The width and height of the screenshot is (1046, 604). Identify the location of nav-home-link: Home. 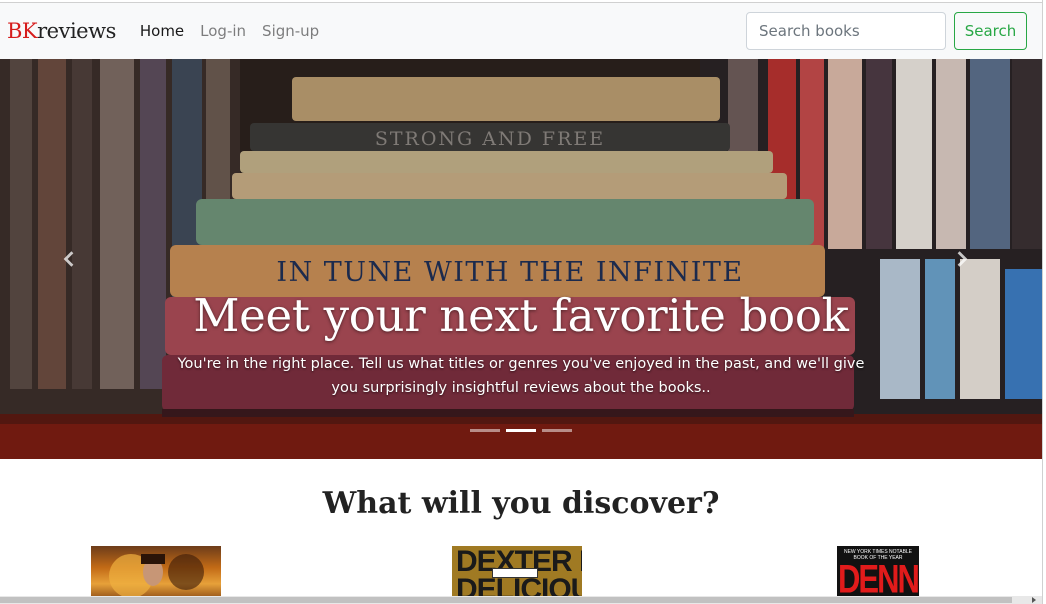
(162, 31).